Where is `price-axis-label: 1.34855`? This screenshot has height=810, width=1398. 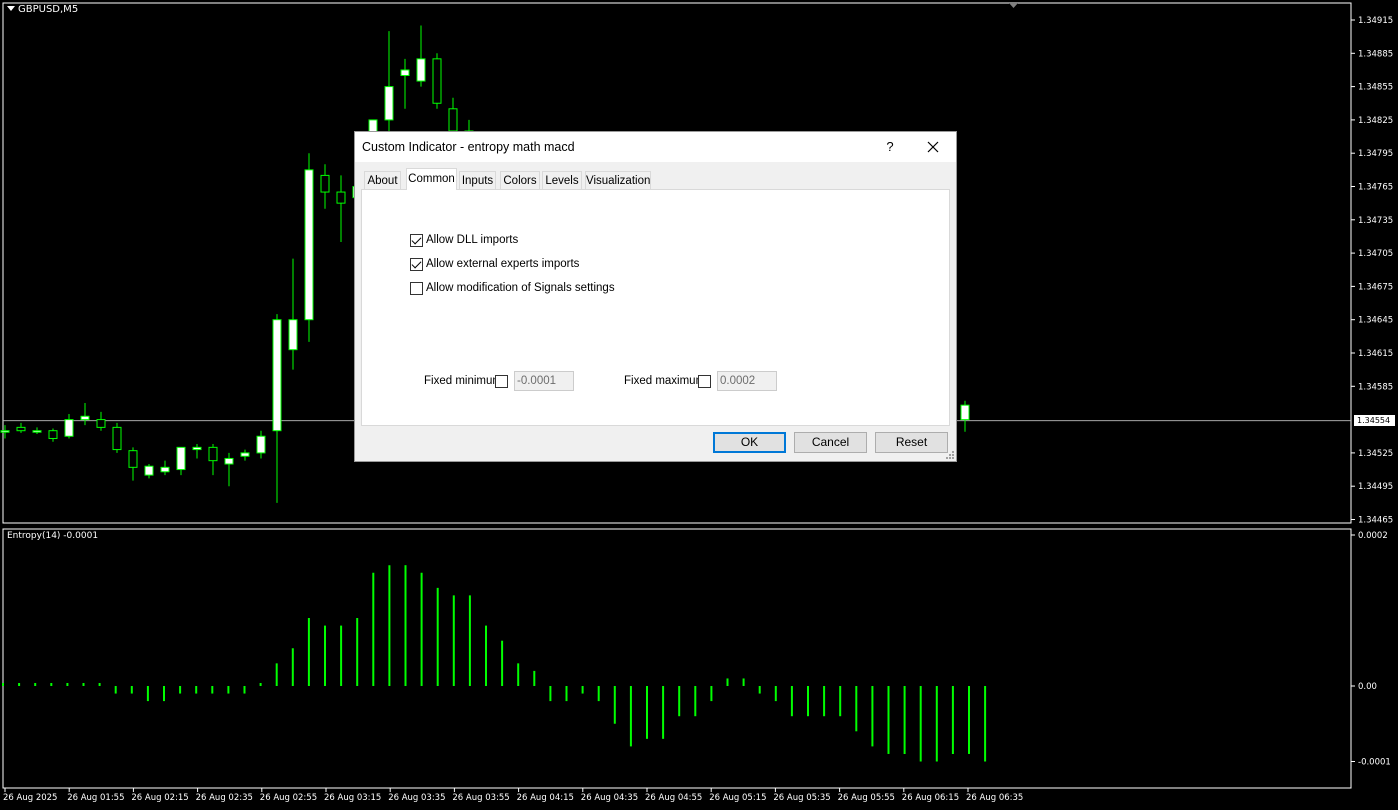
price-axis-label: 1.34855 is located at coordinates (1375, 88).